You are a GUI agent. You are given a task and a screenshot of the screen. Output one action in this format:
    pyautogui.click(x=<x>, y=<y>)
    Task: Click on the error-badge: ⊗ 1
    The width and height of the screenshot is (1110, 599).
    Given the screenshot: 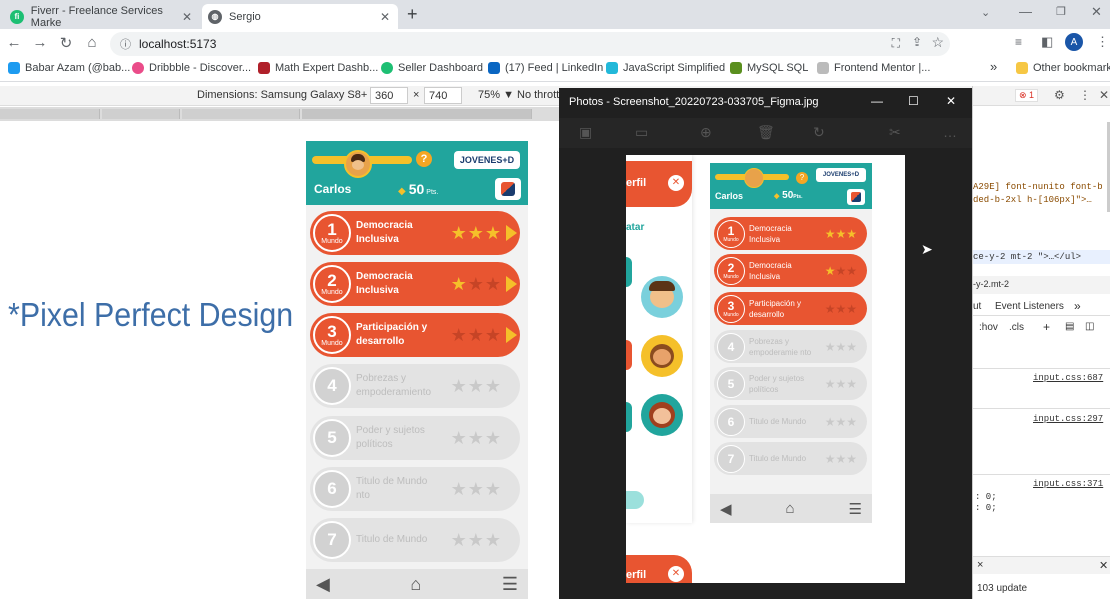 What is the action you would take?
    pyautogui.click(x=1027, y=95)
    